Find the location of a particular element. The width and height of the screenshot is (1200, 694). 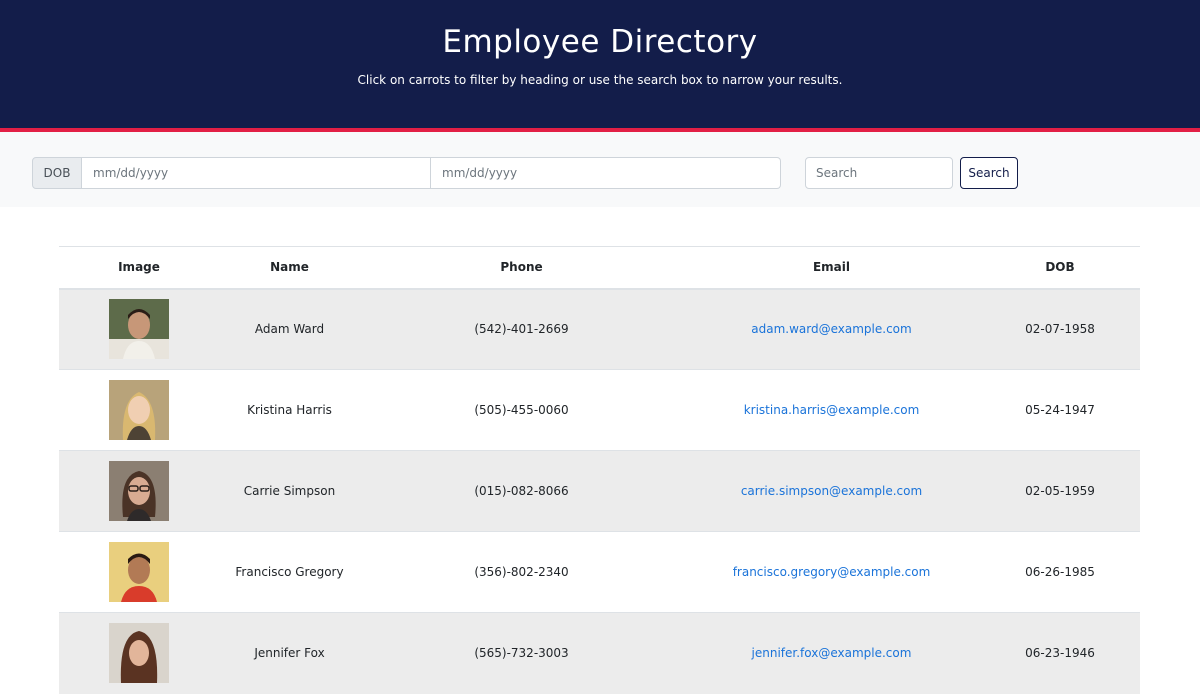

column-header-dob: DOB is located at coordinates (1060, 268).